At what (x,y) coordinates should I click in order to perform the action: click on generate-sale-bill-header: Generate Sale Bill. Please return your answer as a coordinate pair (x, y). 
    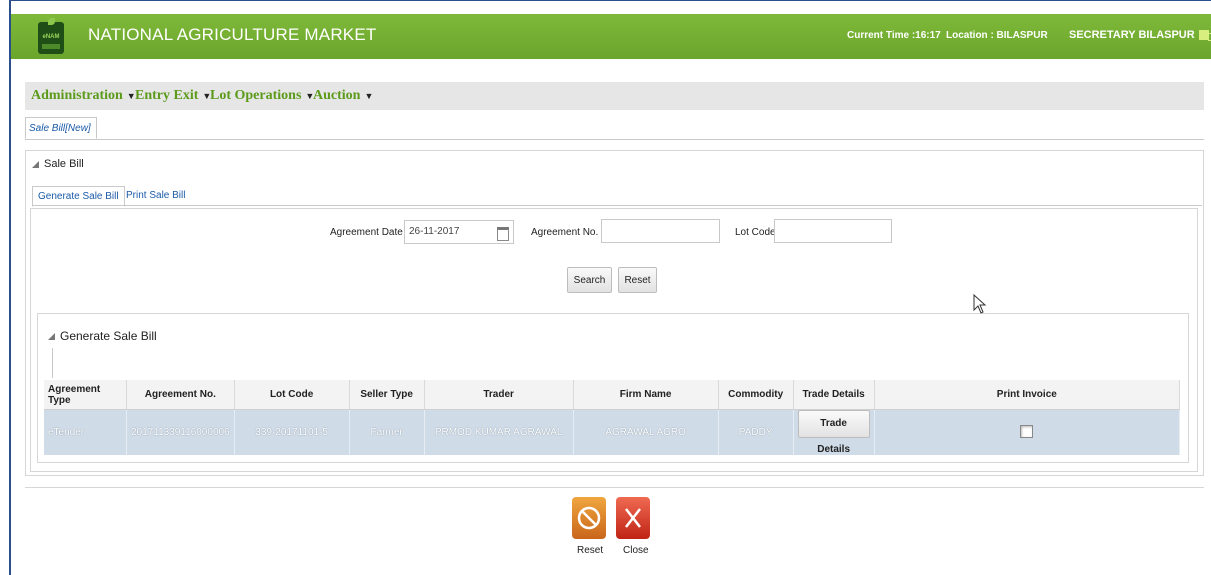
    Looking at the image, I should click on (102, 336).